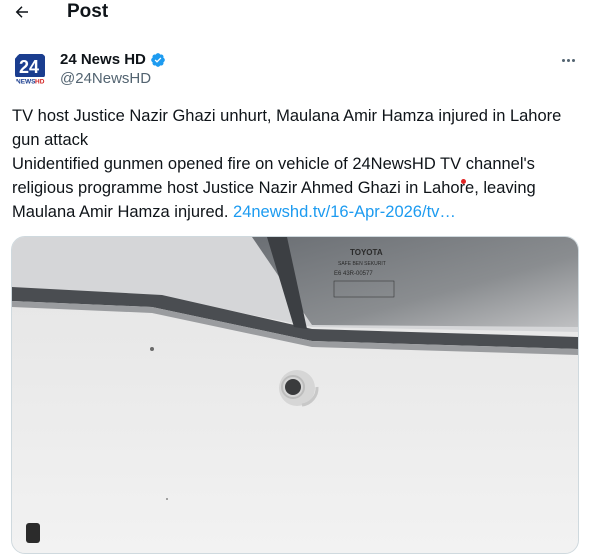 This screenshot has width=592, height=556. What do you see at coordinates (26, 82) in the screenshot?
I see `svg-text: NEWS` at bounding box center [26, 82].